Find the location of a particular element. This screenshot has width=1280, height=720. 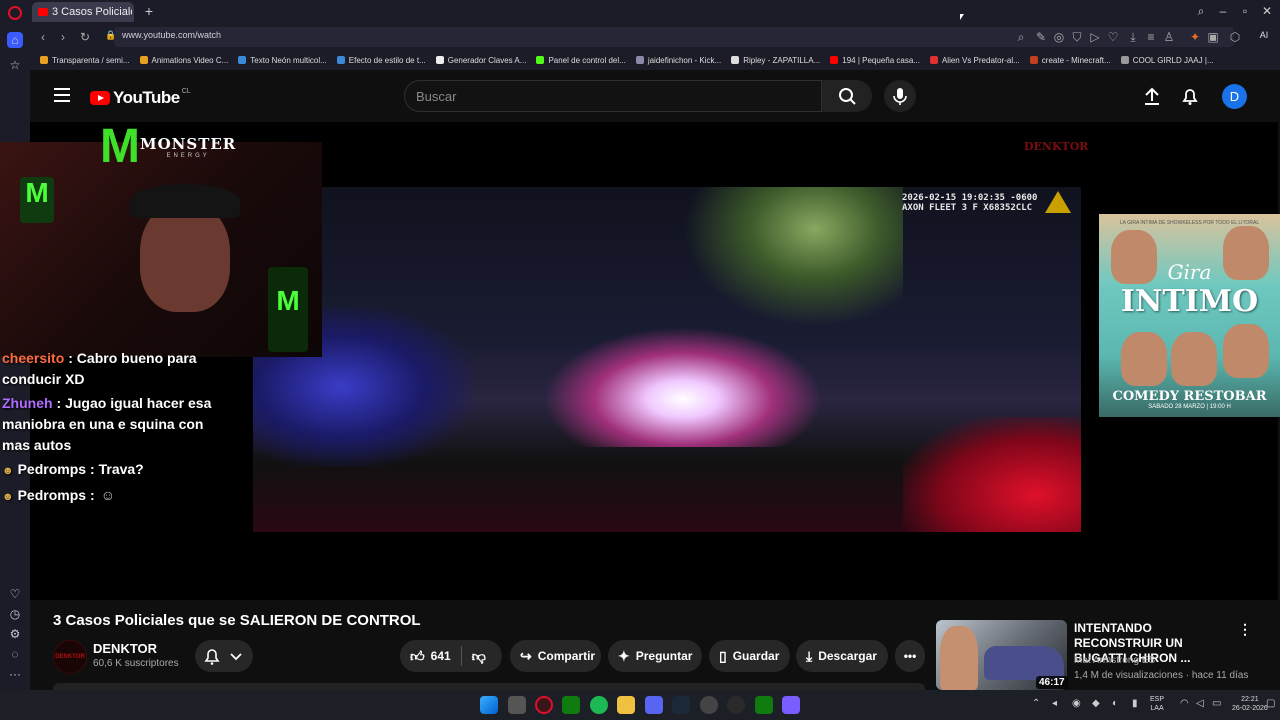

notification-center-icon: ▢ is located at coordinates (1270, 703).